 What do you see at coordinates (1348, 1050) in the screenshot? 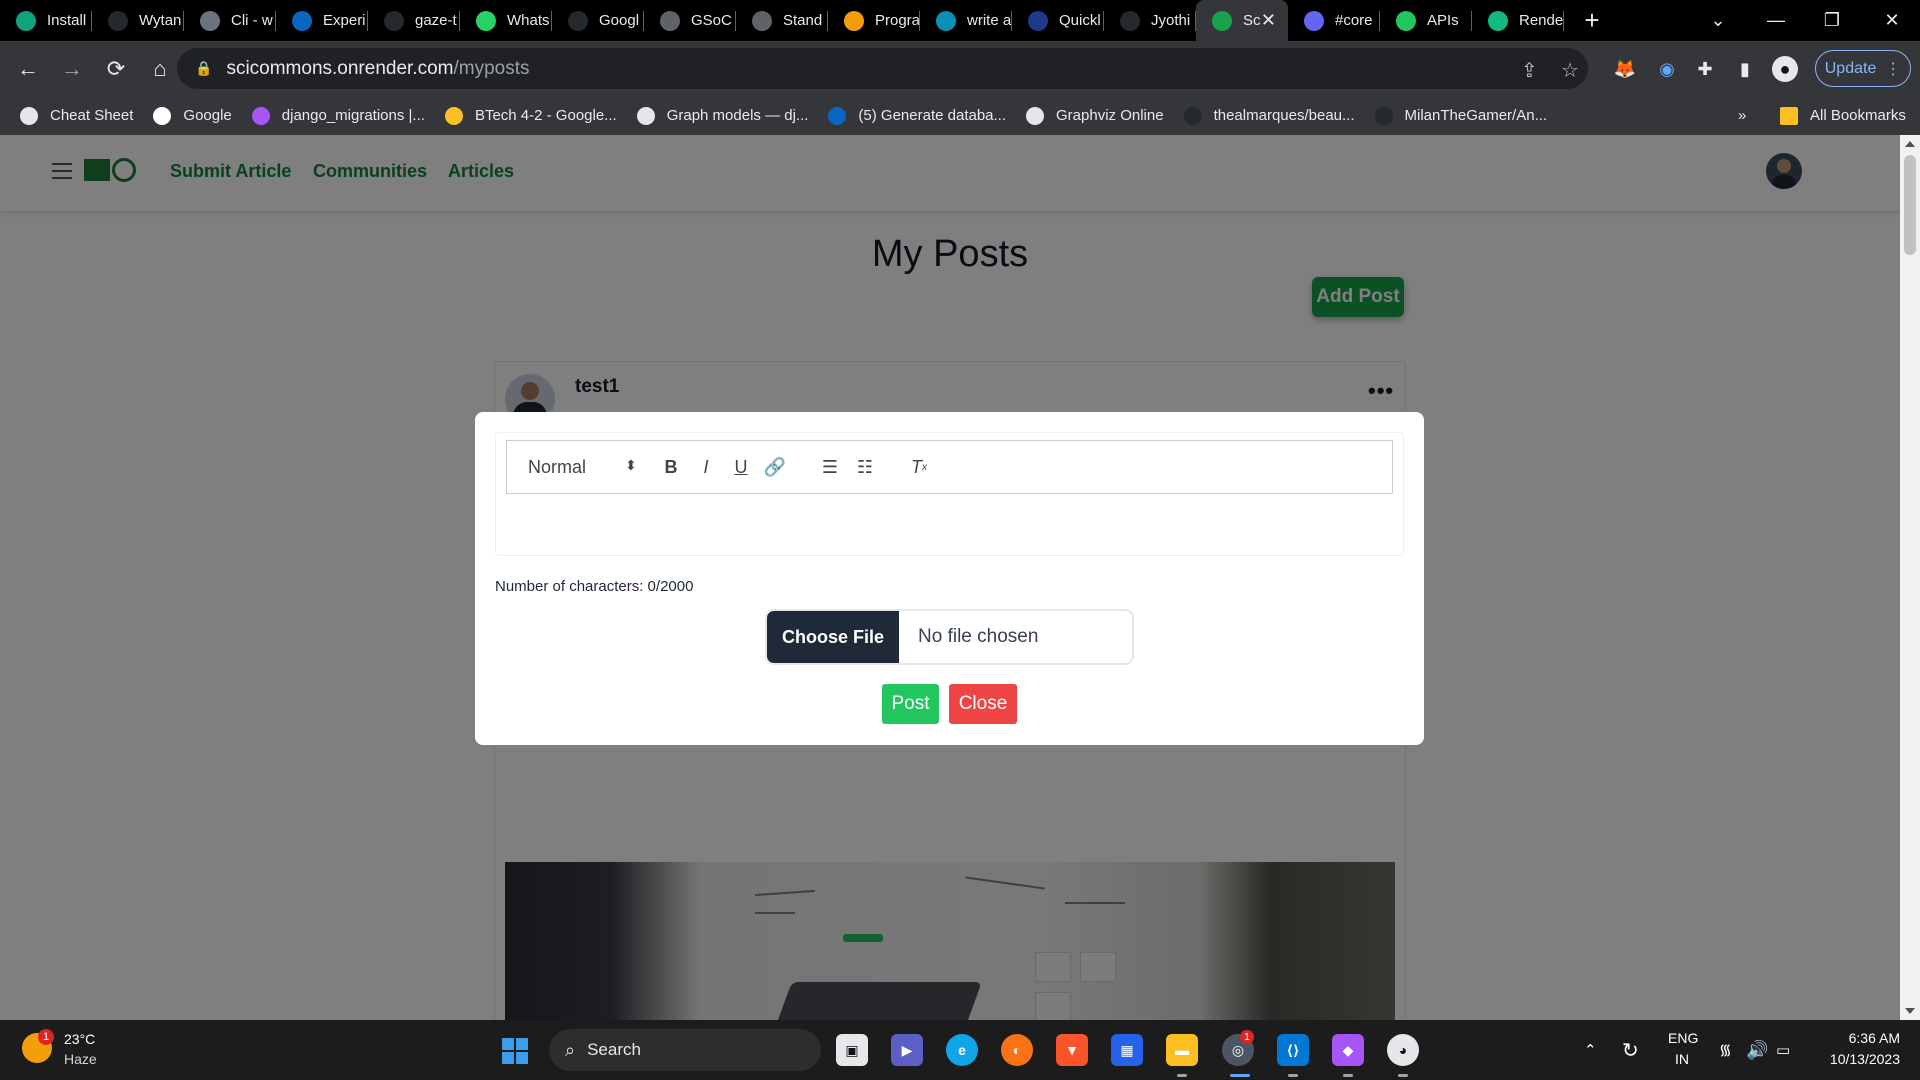
I see `app-diamond-icon: ◆` at bounding box center [1348, 1050].